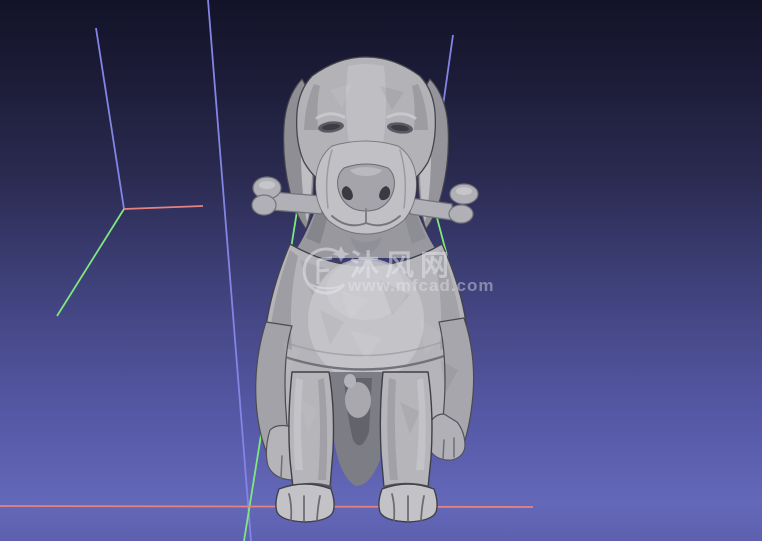 The height and width of the screenshot is (541, 762). Describe the element at coordinates (229, 270) in the screenshot. I see `long-blue-line` at that location.